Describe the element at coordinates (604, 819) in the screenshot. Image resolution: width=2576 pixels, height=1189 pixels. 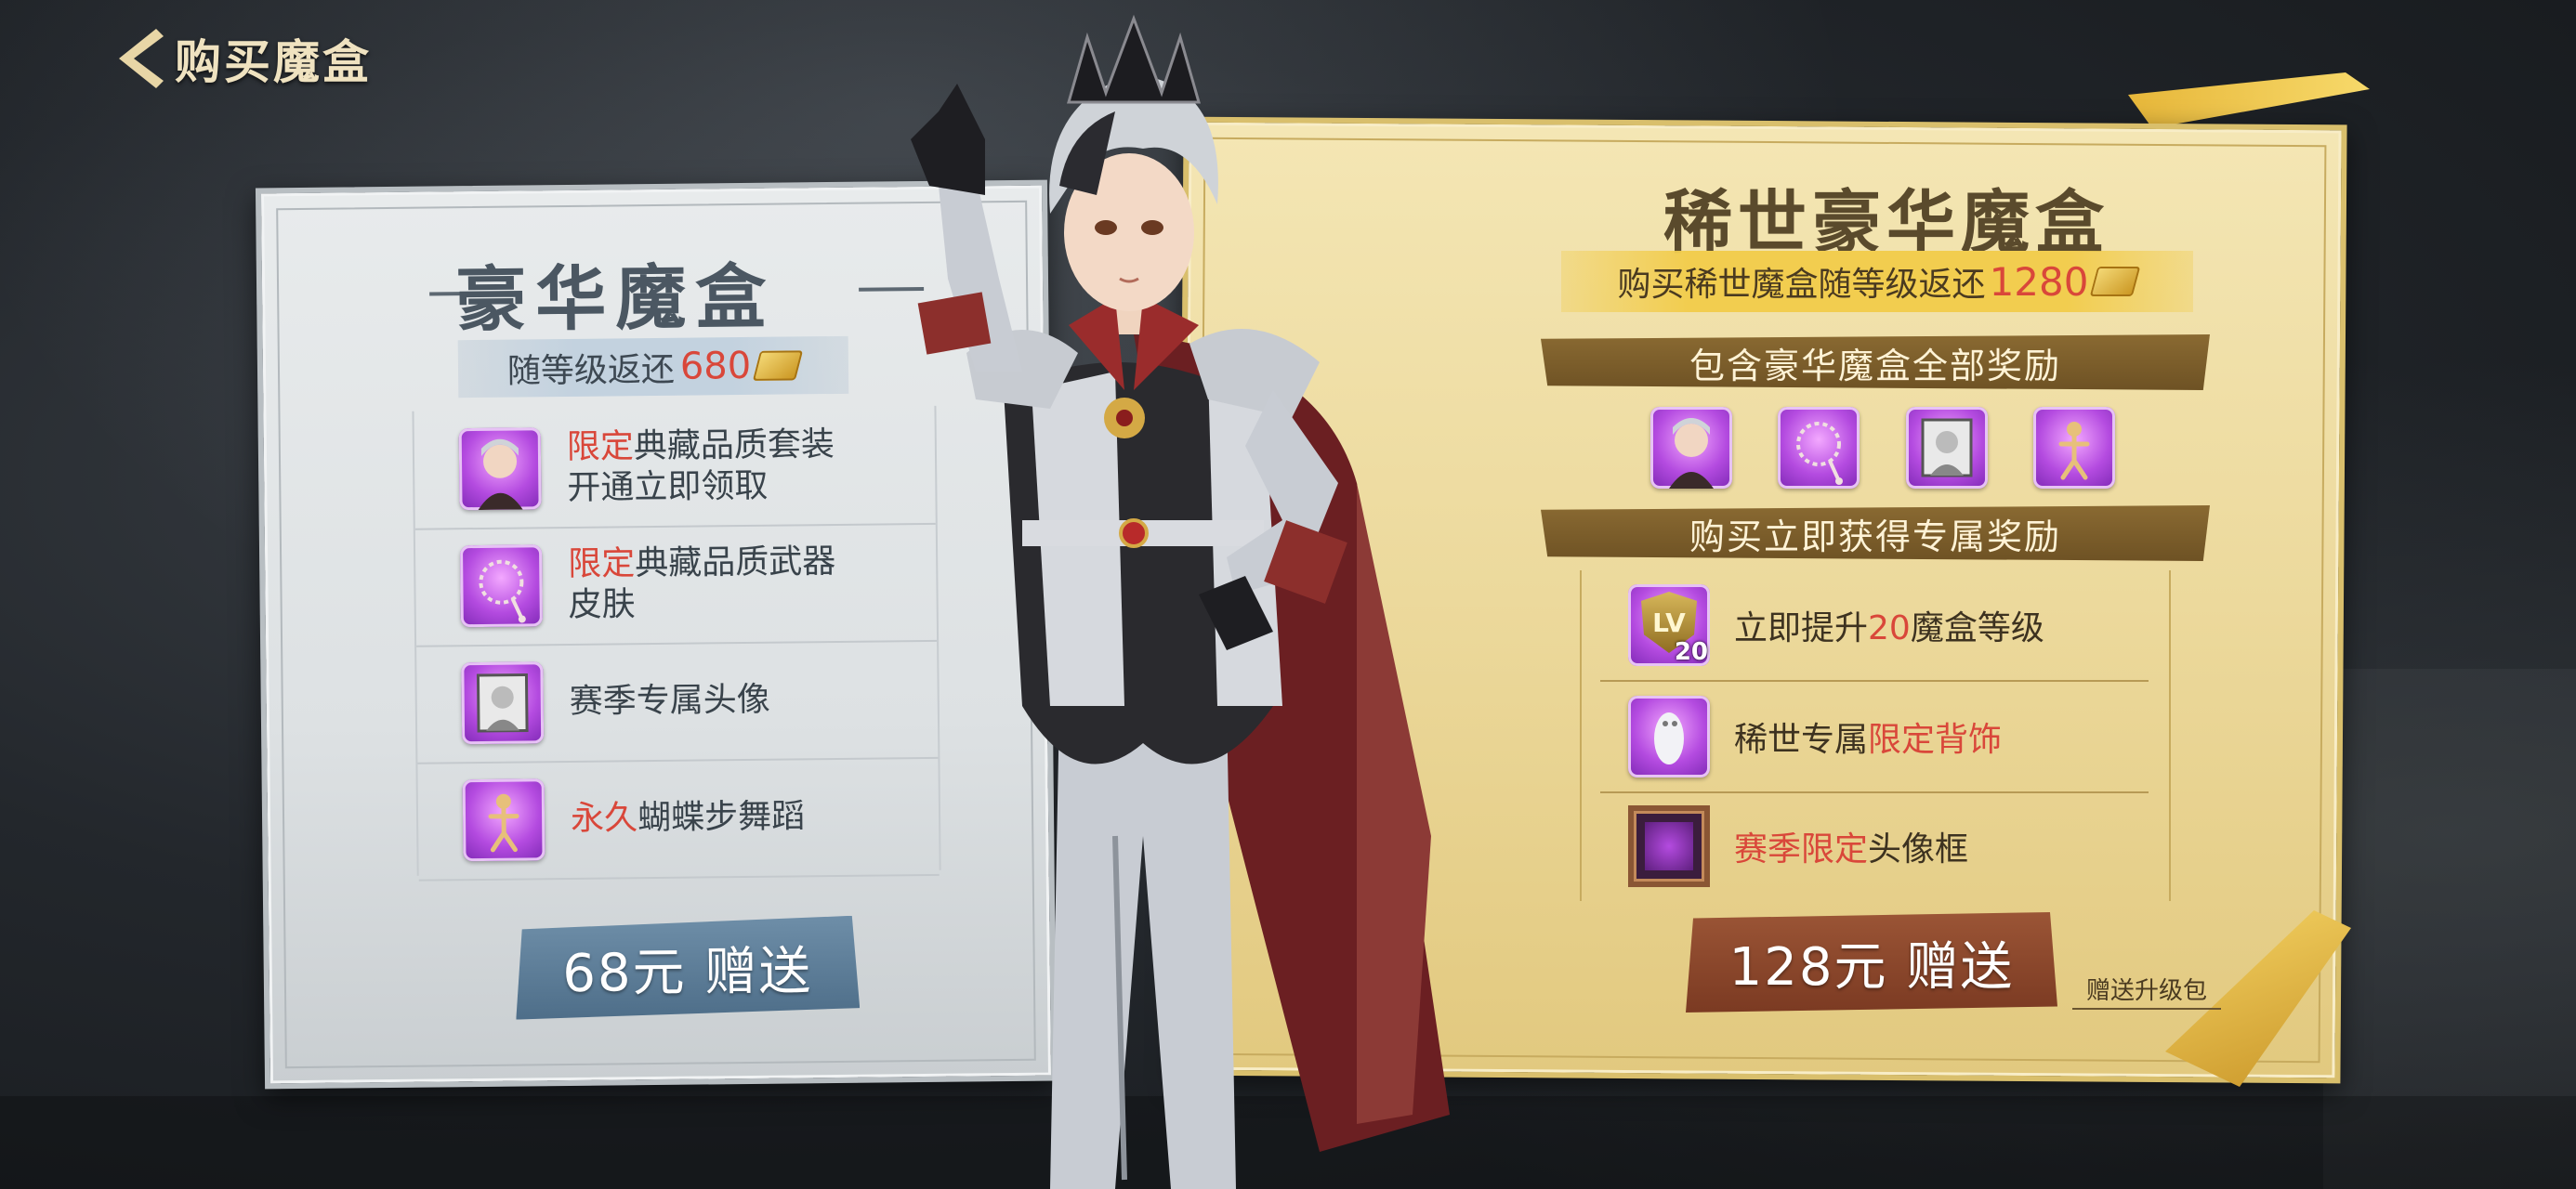
I see `reward-highlight: 永久` at that location.